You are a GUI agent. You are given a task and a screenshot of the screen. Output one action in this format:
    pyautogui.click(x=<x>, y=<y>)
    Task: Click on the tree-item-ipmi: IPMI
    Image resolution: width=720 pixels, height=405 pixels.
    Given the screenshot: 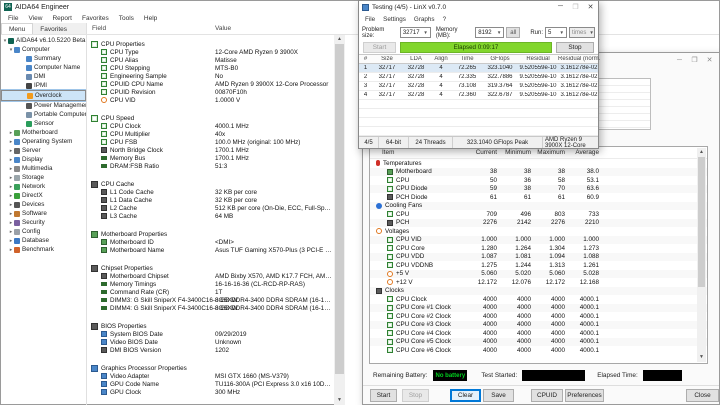 What is the action you would take?
    pyautogui.click(x=43, y=85)
    